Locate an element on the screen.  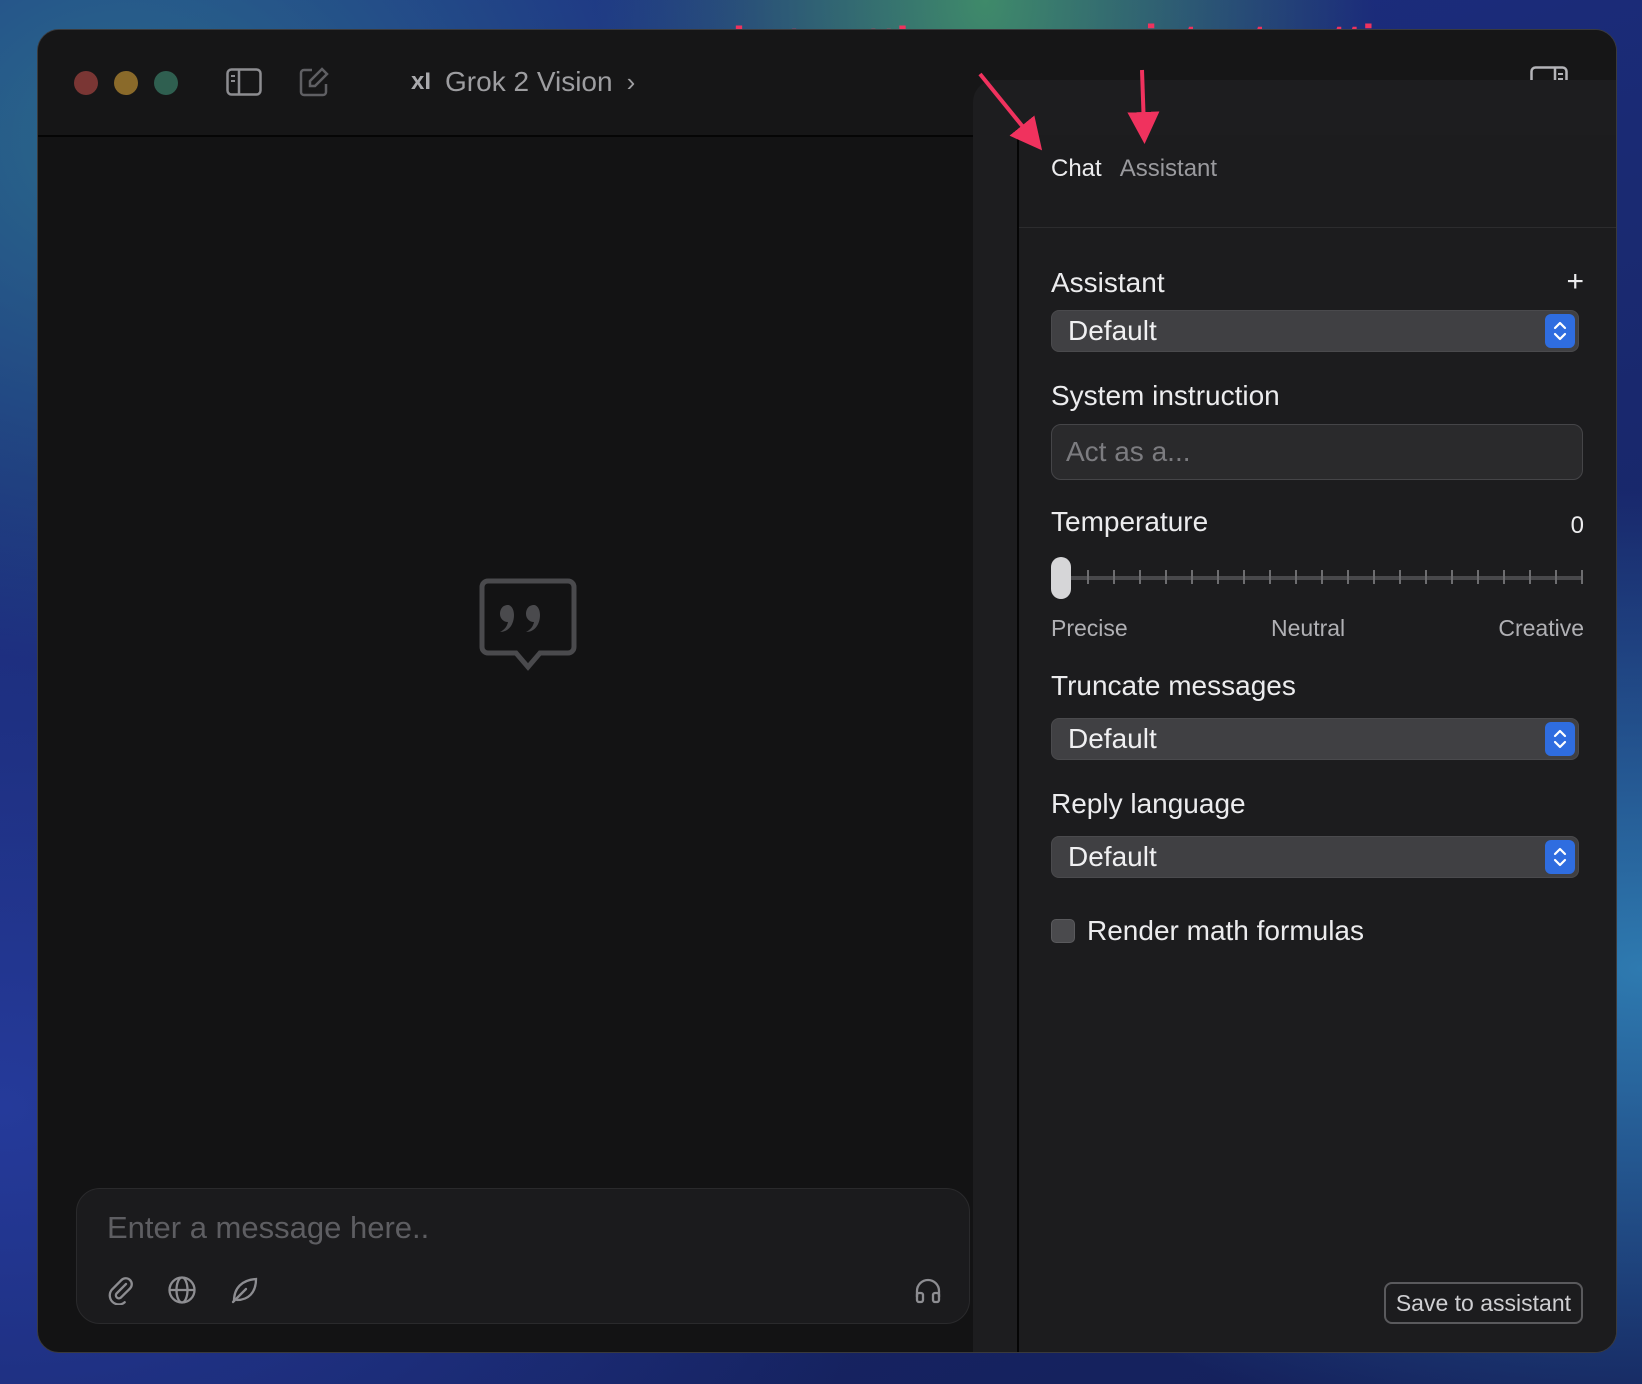
assistant-label: Assistant is located at coordinates (1108, 282).